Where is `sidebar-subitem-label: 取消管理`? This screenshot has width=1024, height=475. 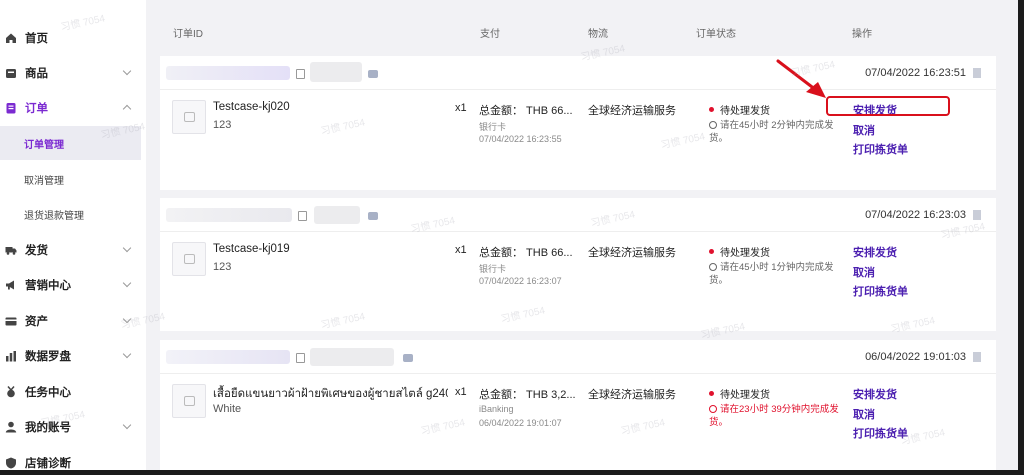 sidebar-subitem-label: 取消管理 is located at coordinates (44, 181).